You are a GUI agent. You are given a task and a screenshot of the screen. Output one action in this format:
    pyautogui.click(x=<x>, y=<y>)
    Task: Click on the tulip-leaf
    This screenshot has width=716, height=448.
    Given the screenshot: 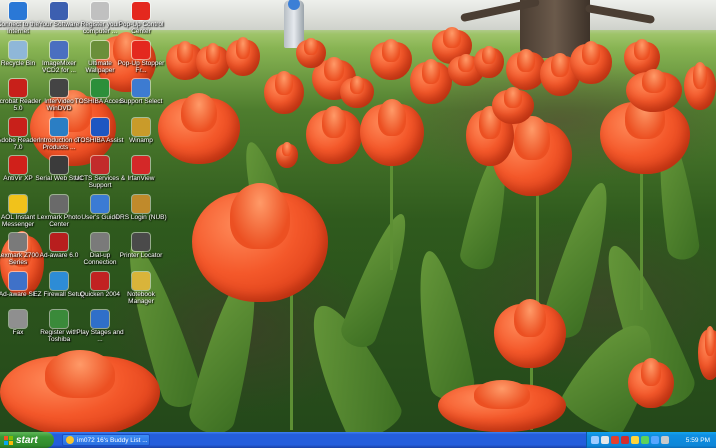 What is the action you would take?
    pyautogui.click(x=378, y=280)
    